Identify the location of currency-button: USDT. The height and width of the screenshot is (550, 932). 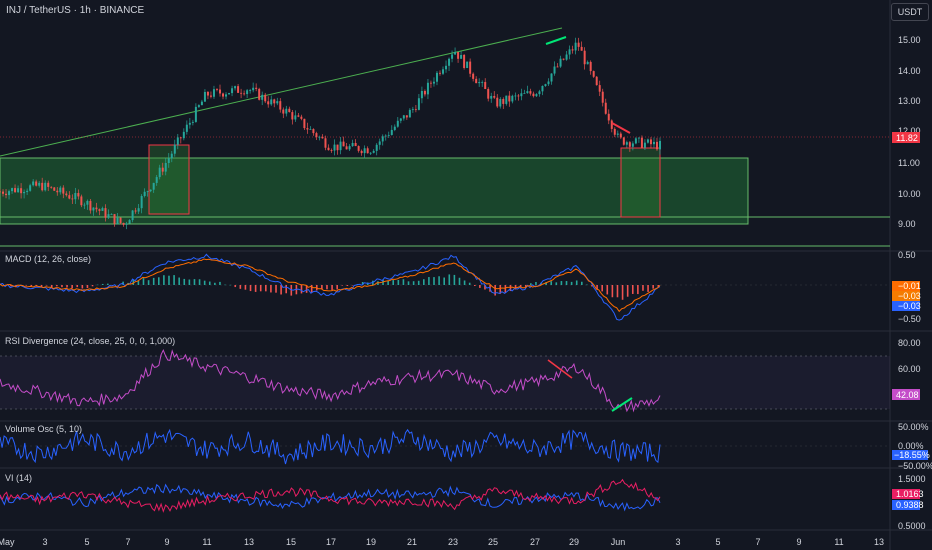
(910, 12).